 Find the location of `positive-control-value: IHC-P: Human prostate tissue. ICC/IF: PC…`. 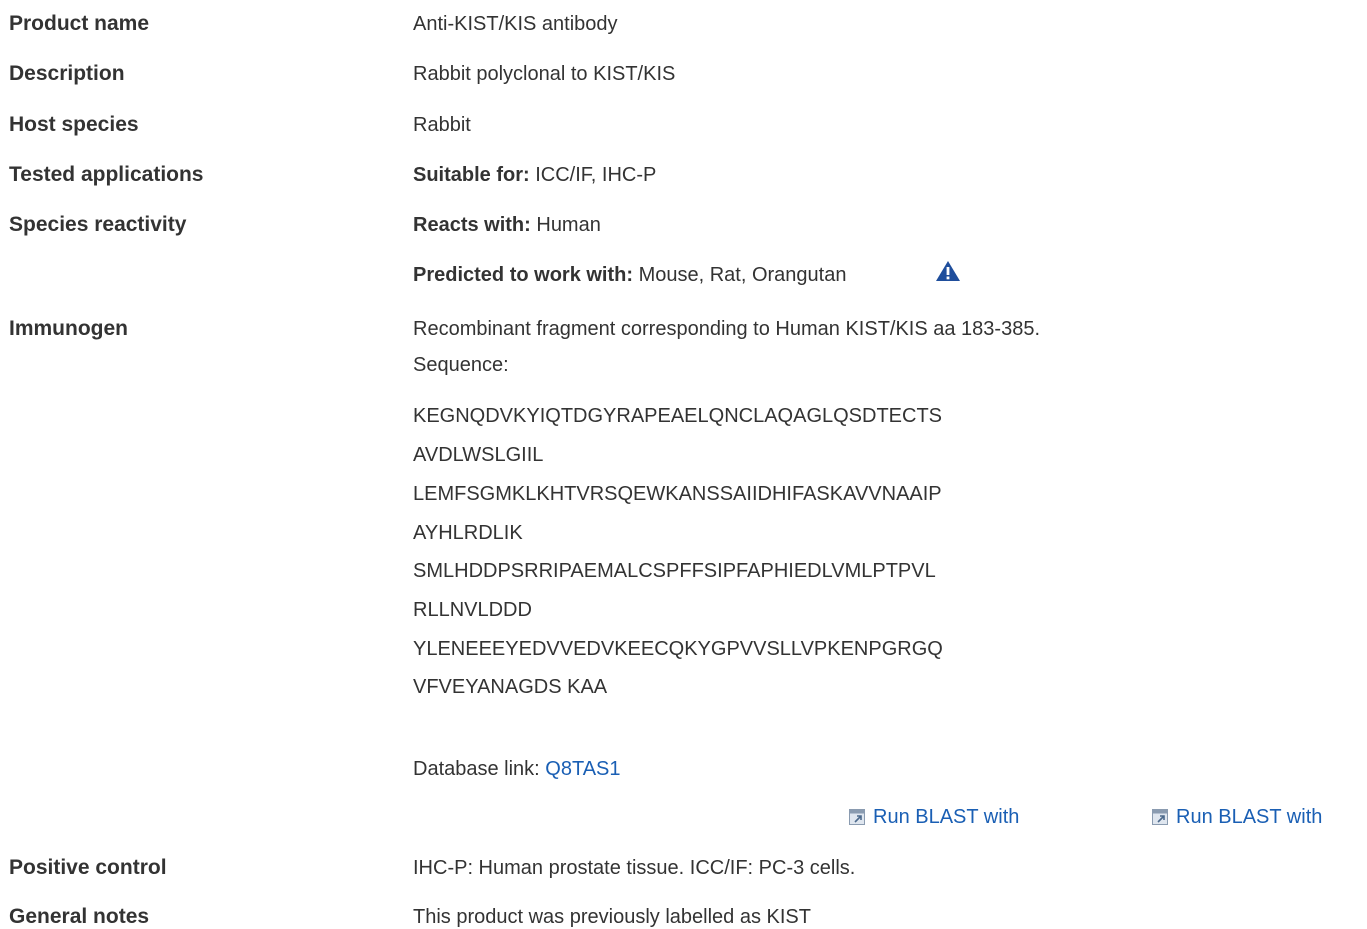

positive-control-value: IHC-P: Human prostate tissue. ICC/IF: PC… is located at coordinates (634, 868).